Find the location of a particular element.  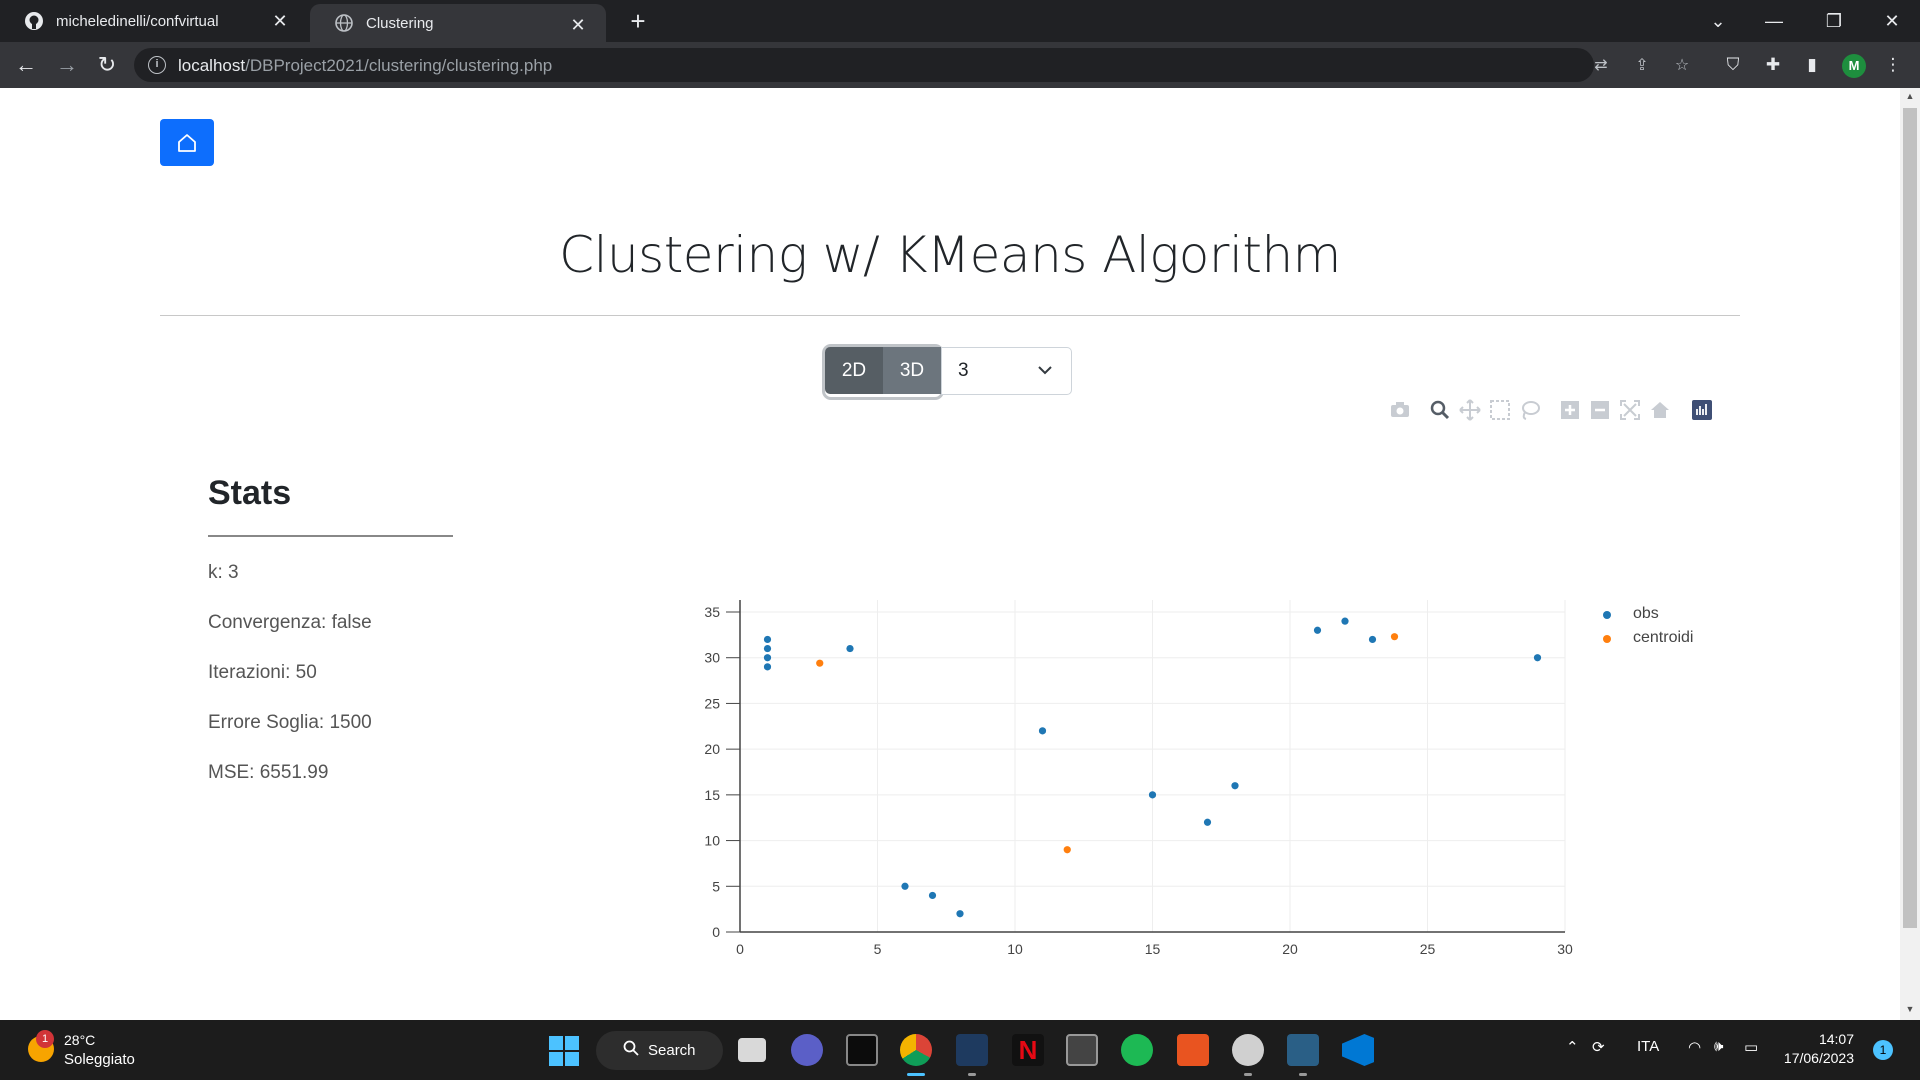

x-tick-label: 25 is located at coordinates (1428, 949).